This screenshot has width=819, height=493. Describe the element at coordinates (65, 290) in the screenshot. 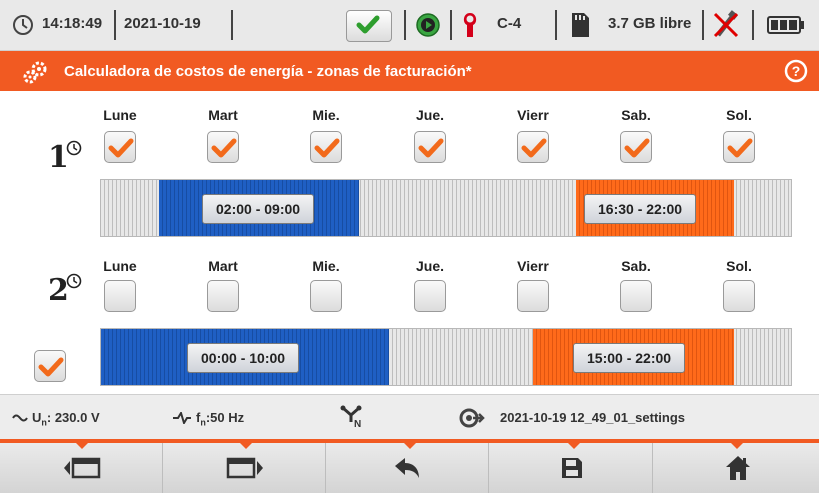

I see `zone-2-icon: 2` at that location.